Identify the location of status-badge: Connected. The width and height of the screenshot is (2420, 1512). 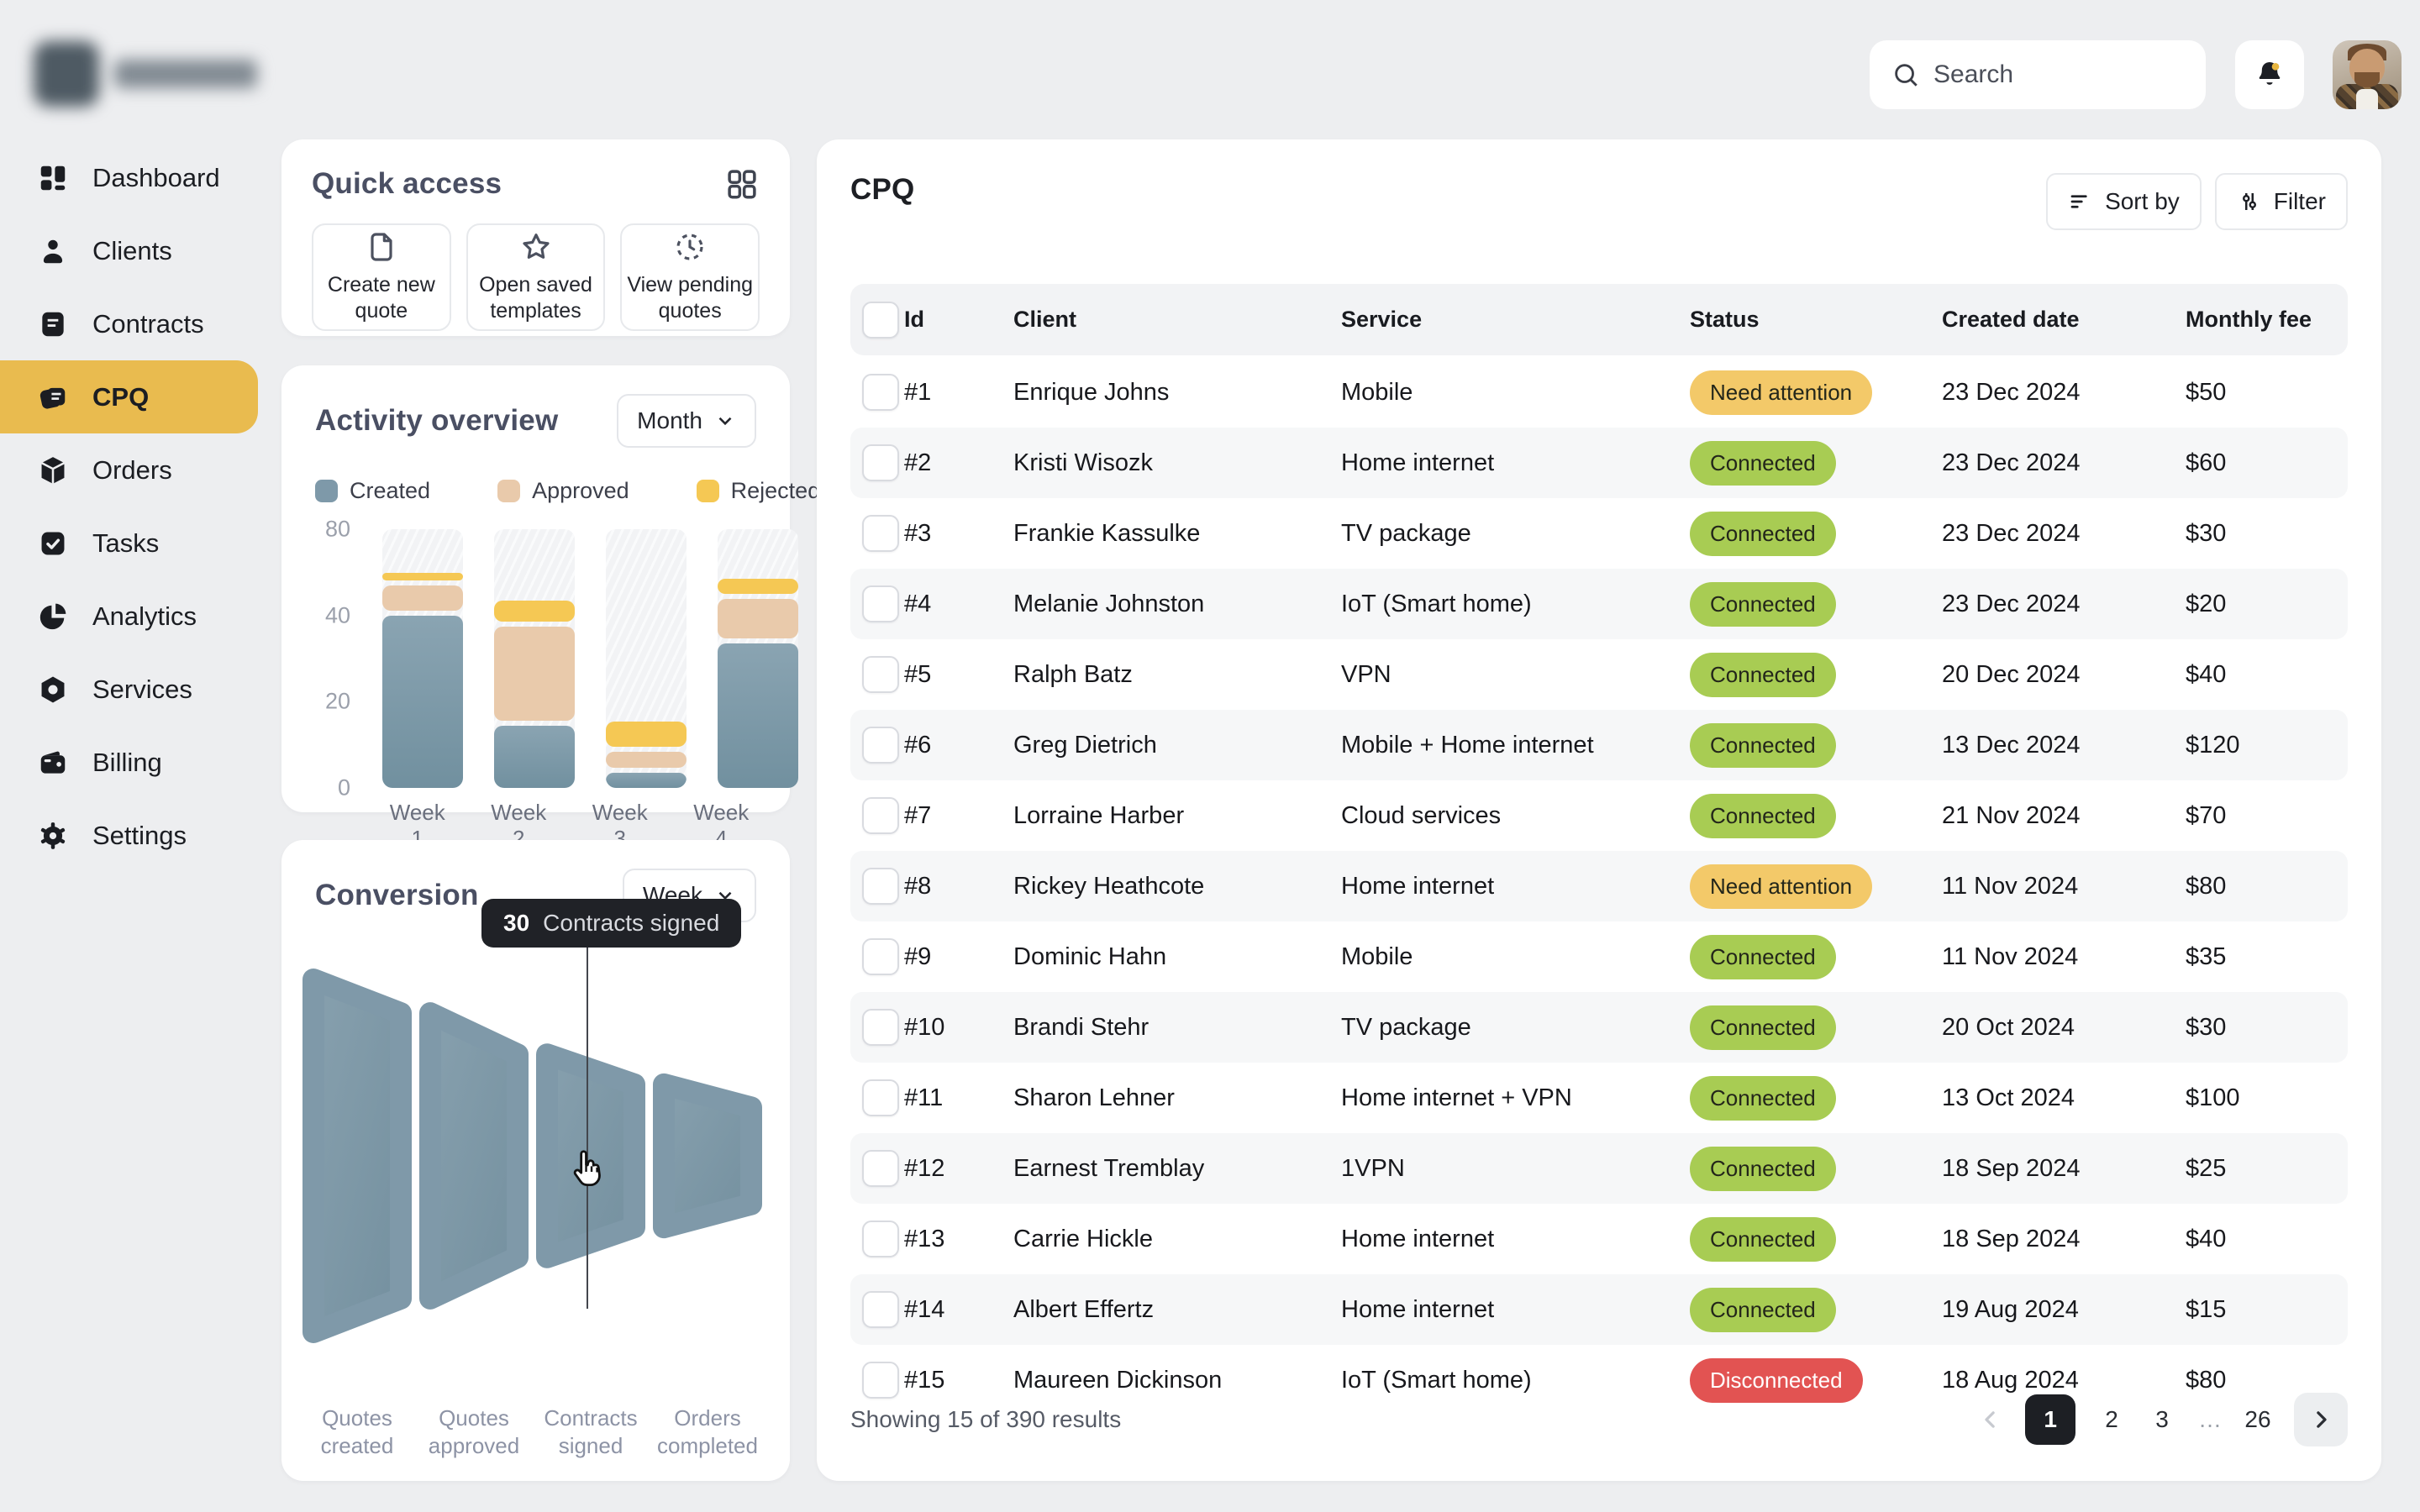
(1763, 1309).